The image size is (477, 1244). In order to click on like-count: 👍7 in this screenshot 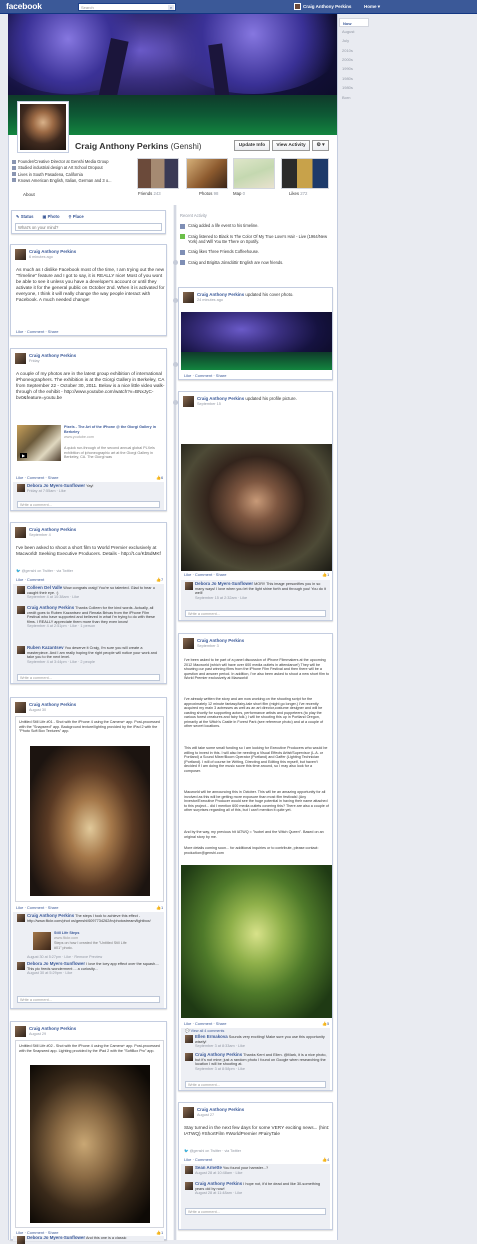, I will do `click(159, 579)`.